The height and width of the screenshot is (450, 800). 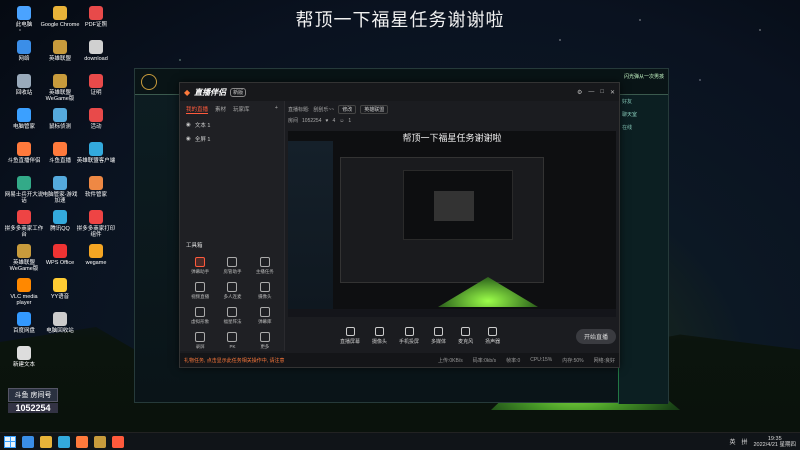 I want to click on clock: 19:35 2022/4/21 星期四, so click(x=775, y=442).